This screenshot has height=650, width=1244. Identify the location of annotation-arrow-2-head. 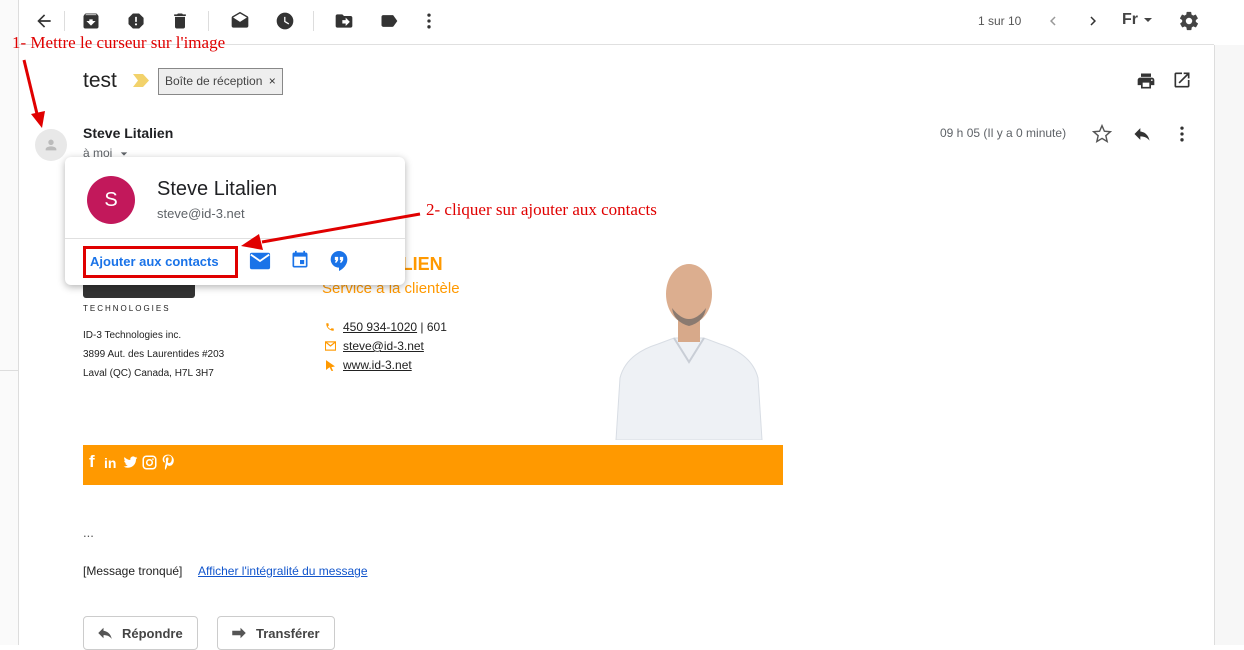
(252, 242).